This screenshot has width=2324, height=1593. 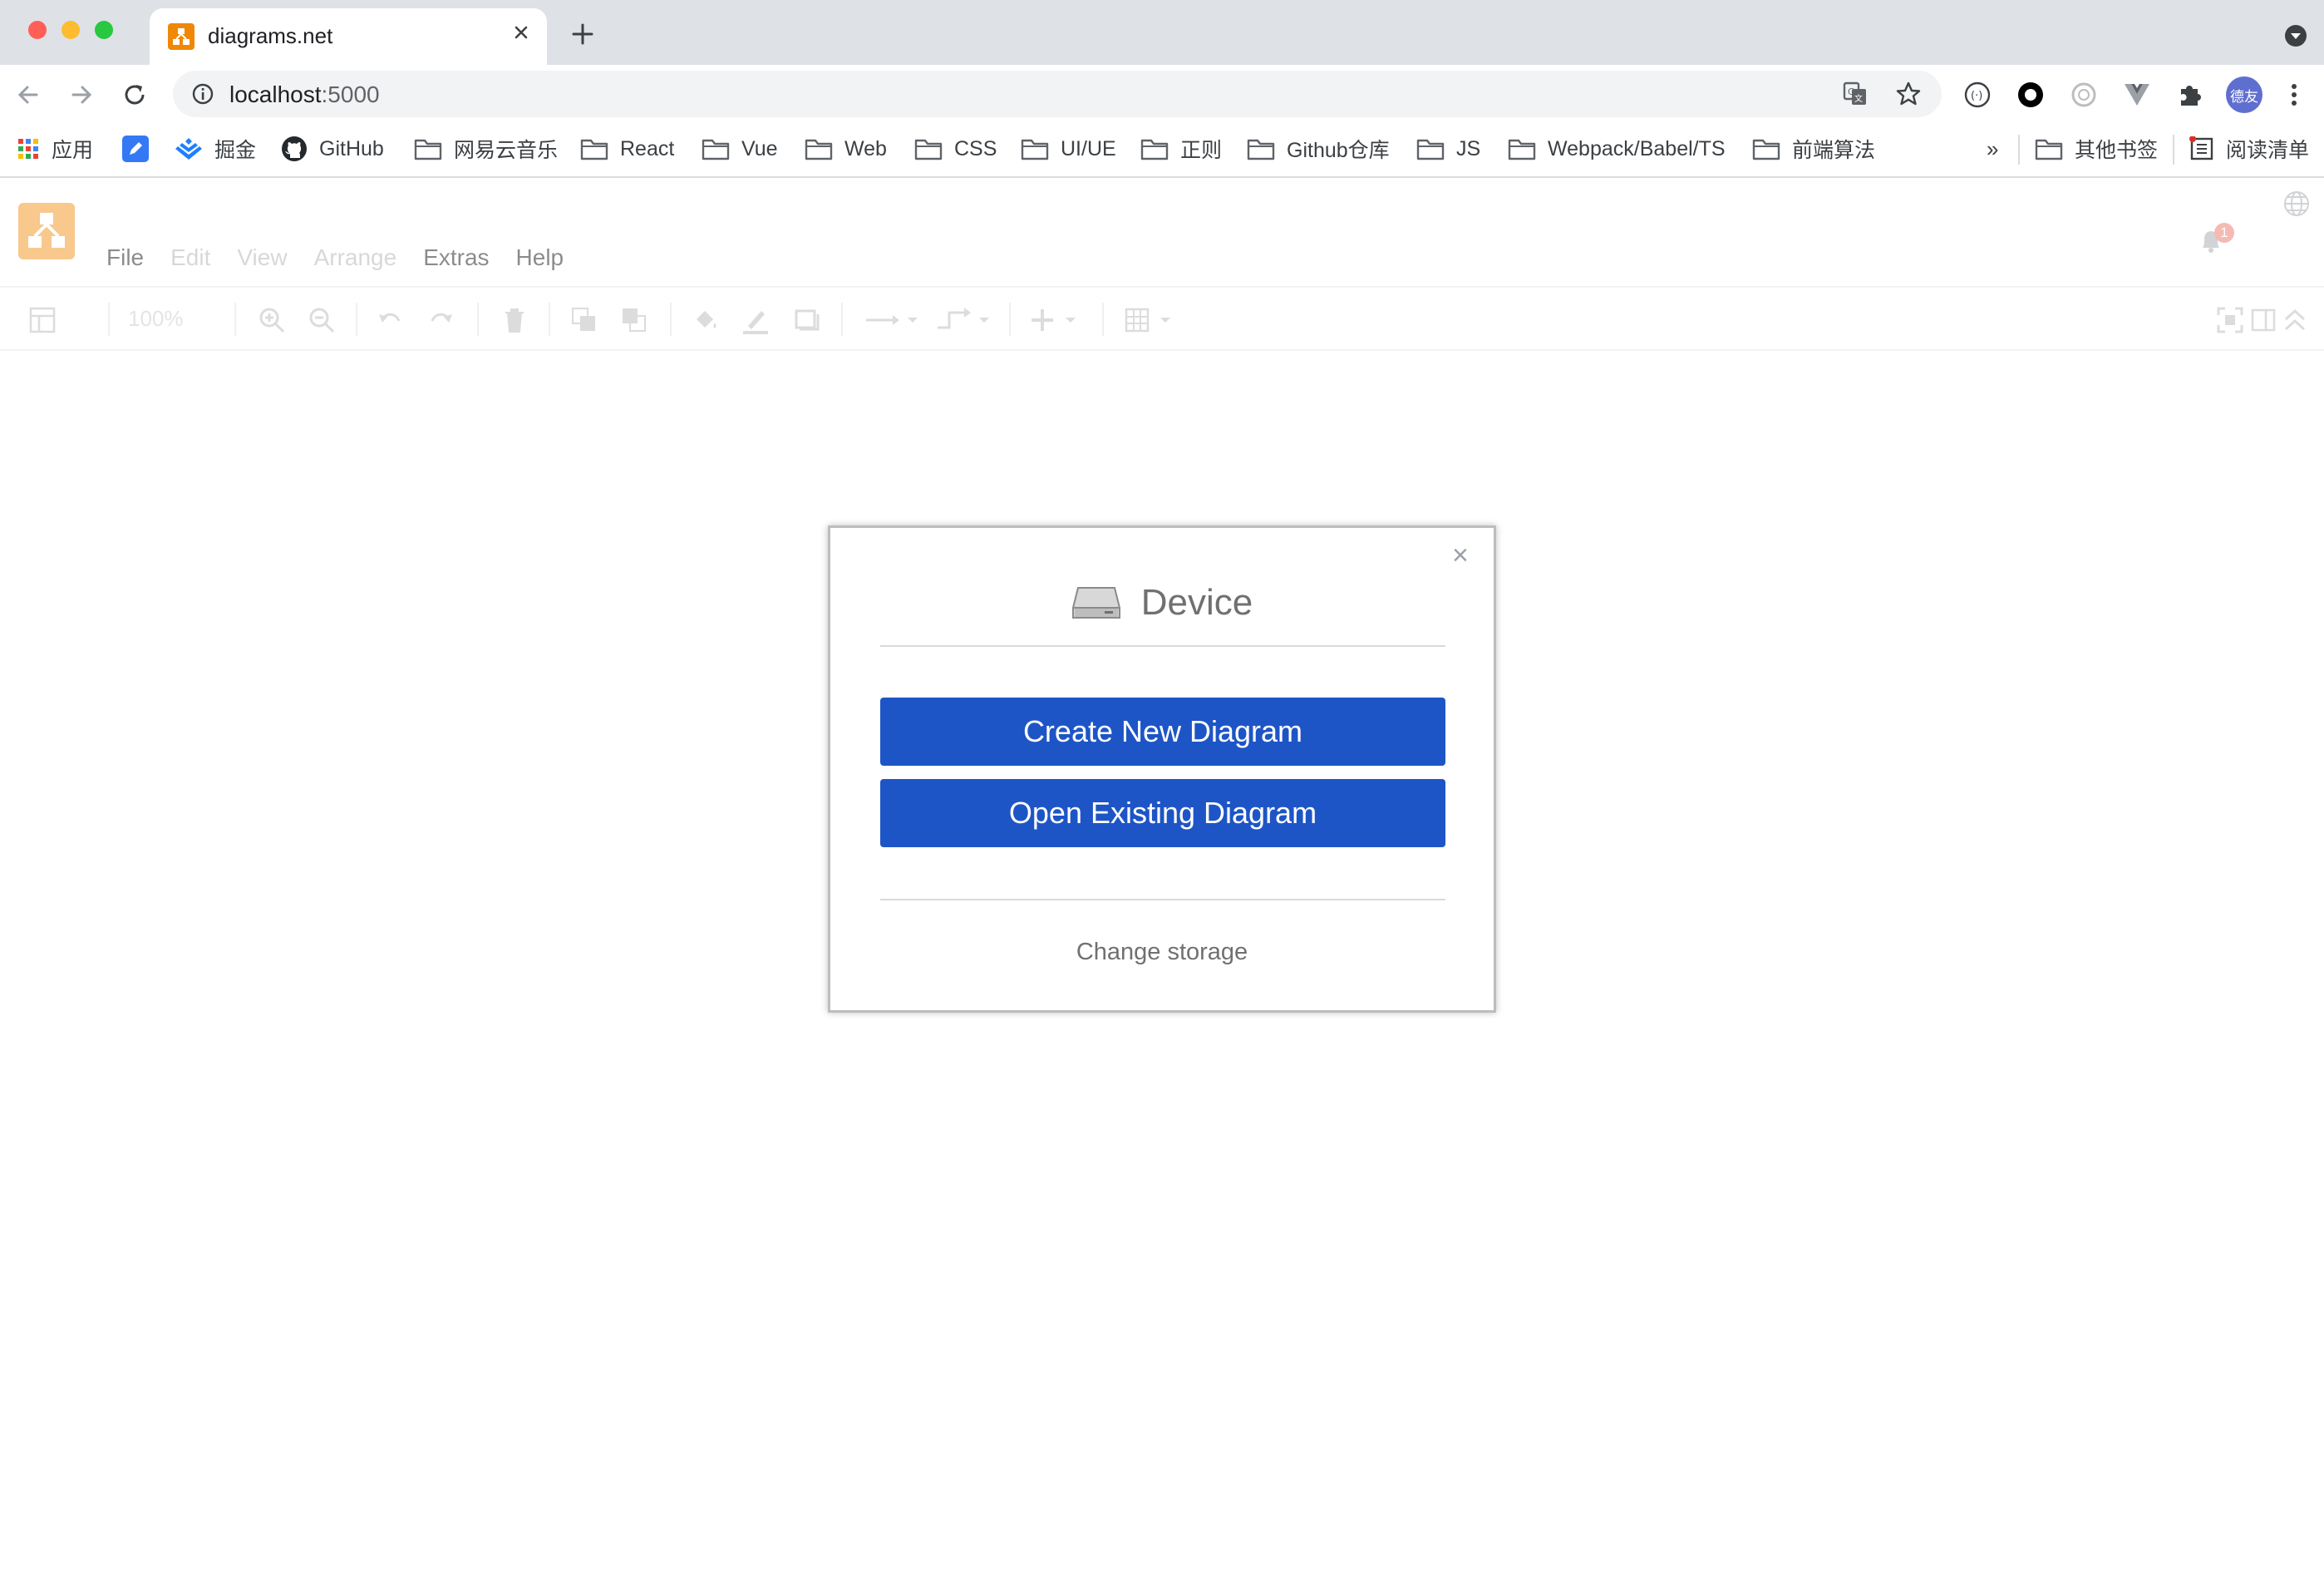 I want to click on bookmark-apps: 应用, so click(x=55, y=148).